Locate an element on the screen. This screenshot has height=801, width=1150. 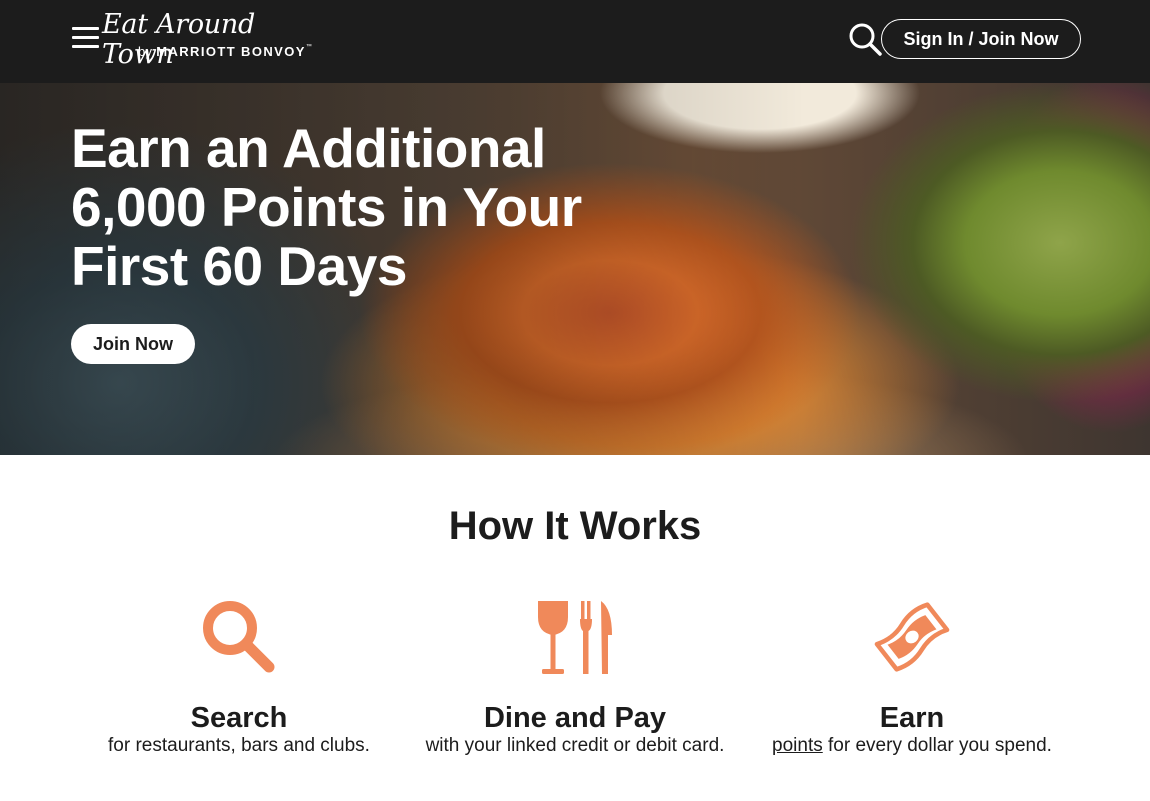
step-description: for restaurants, bars and clubs. is located at coordinates (239, 745).